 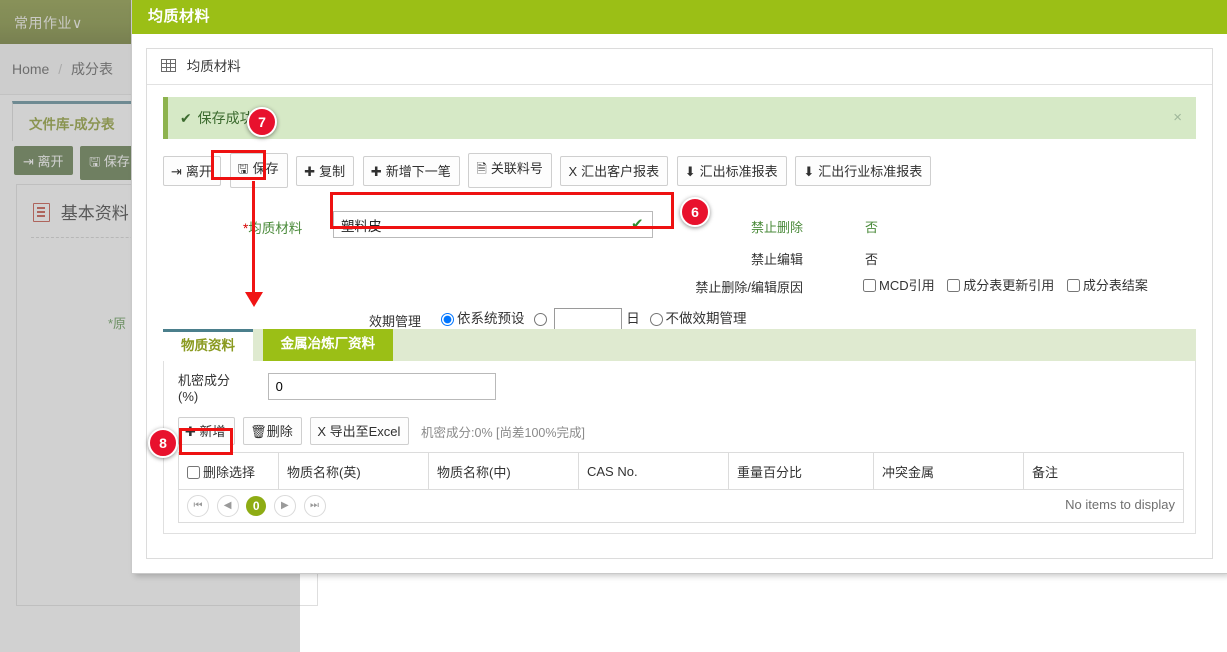 What do you see at coordinates (1073, 285) in the screenshot?
I see `reason-checkbox-bom-closed` at bounding box center [1073, 285].